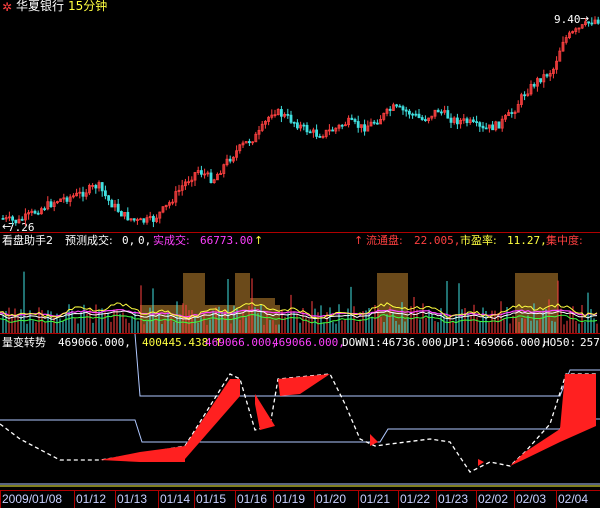  What do you see at coordinates (573, 499) in the screenshot?
I see `date-label: 02/04` at bounding box center [573, 499].